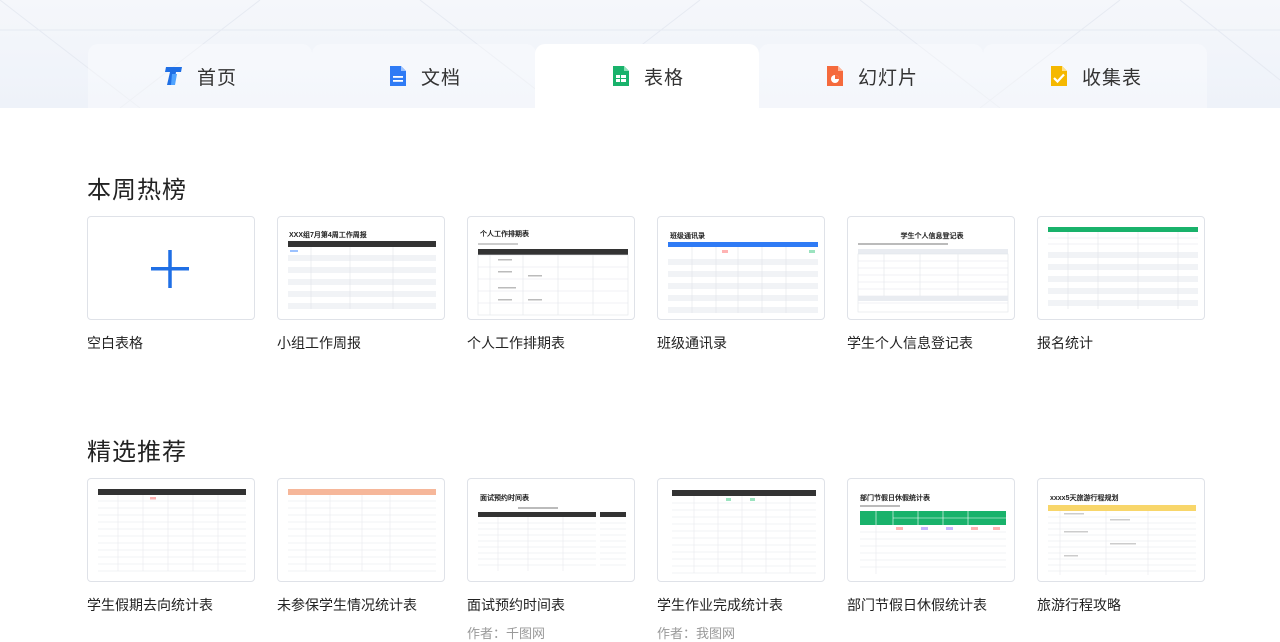 This screenshot has width=1280, height=642. I want to click on template-card-label: 学生假期去向统计表, so click(150, 605).